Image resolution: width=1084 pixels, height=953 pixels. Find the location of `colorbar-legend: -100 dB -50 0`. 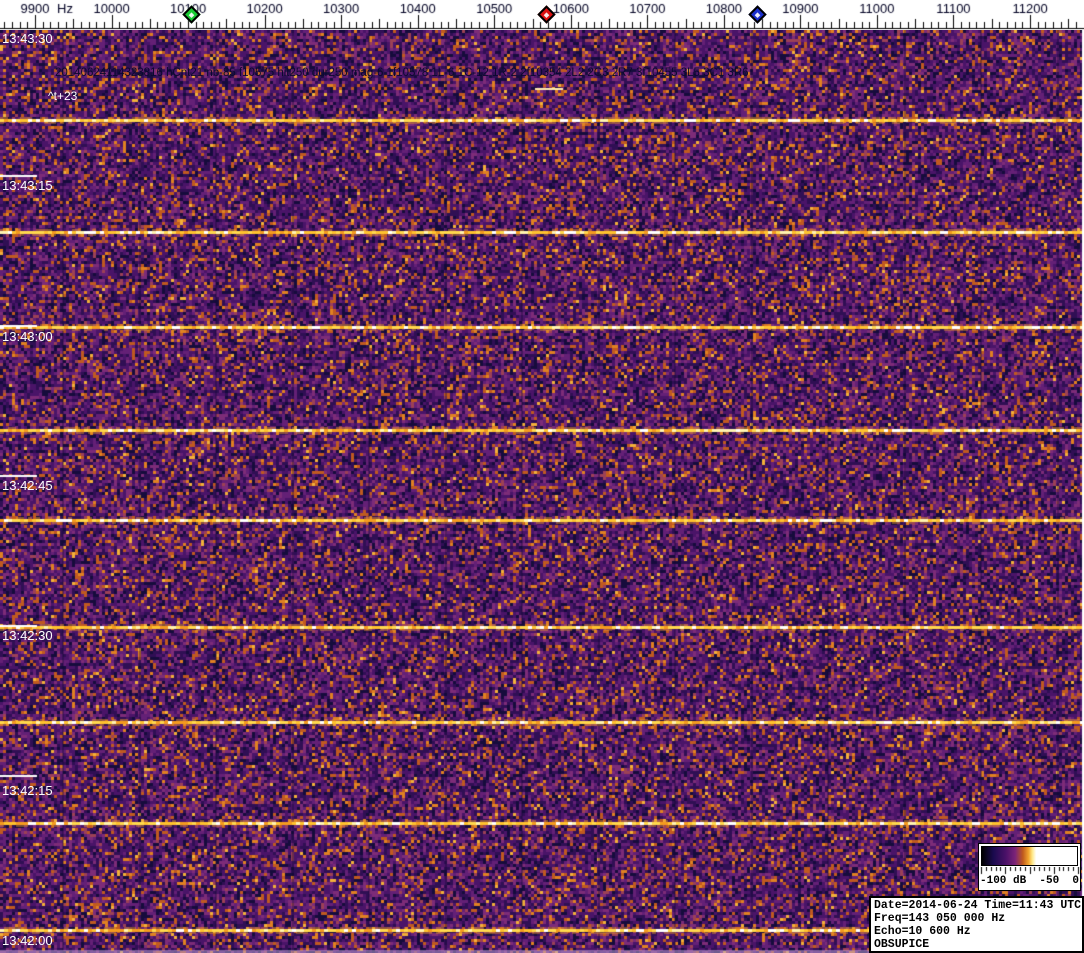

colorbar-legend: -100 dB -50 0 is located at coordinates (1029, 867).